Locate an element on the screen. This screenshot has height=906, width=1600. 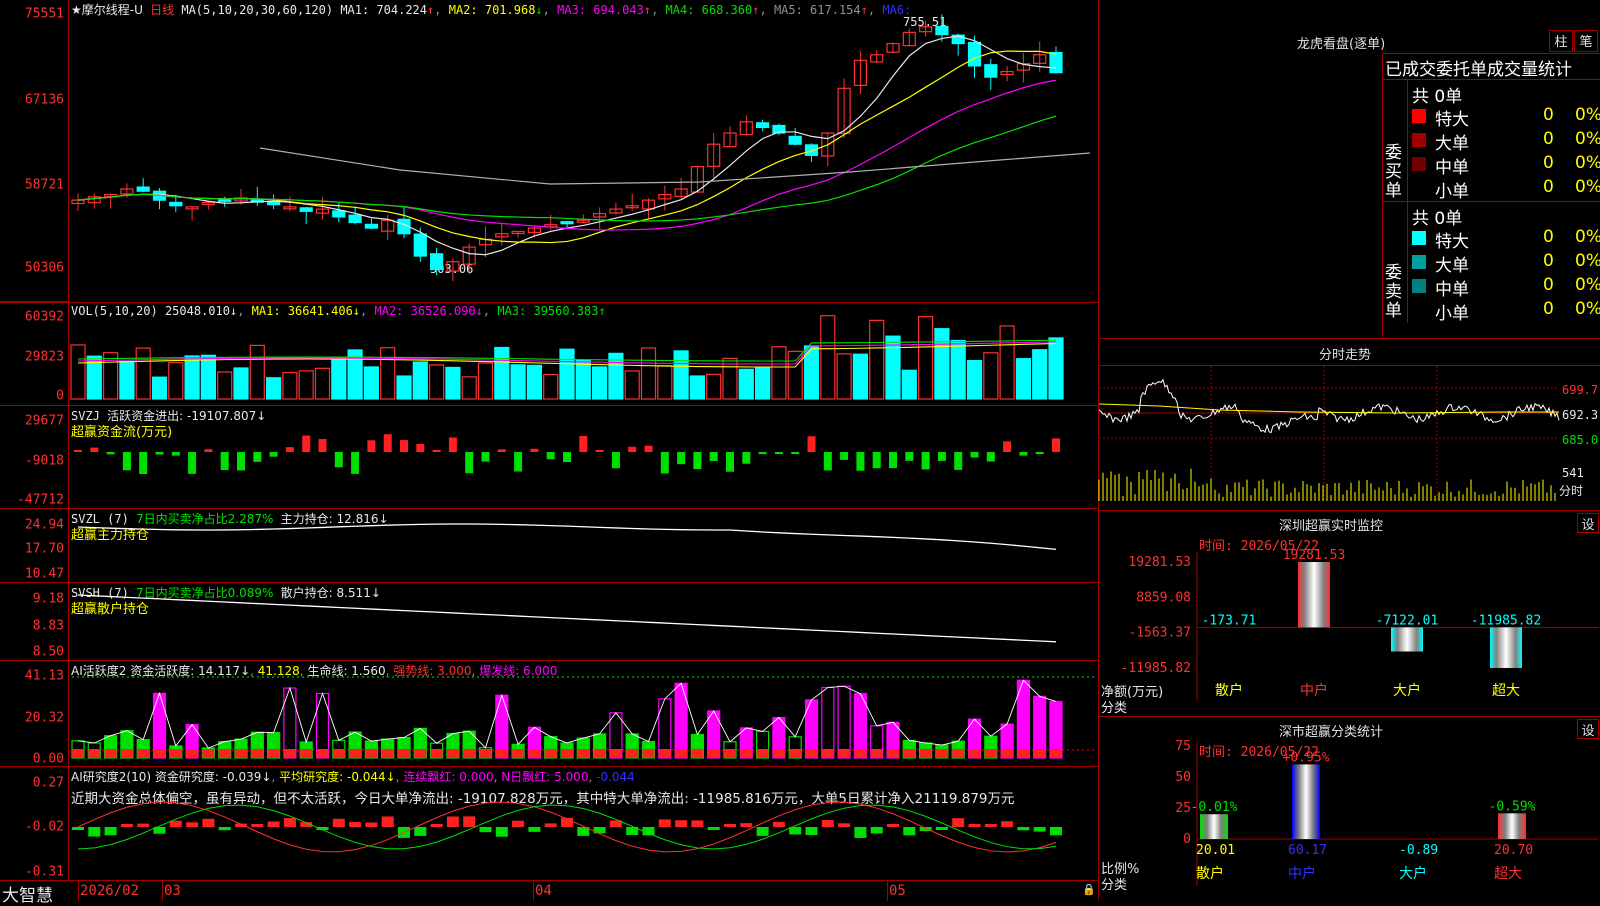
date-label: 04 is located at coordinates (543, 891).